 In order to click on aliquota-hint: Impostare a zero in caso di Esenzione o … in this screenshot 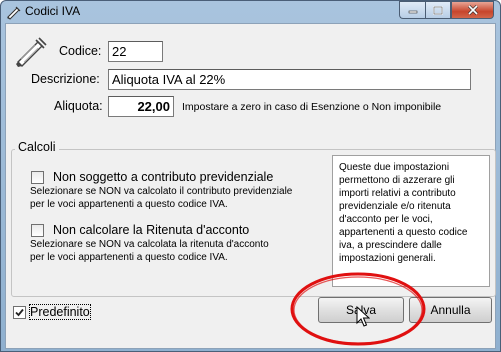, I will do `click(312, 107)`.